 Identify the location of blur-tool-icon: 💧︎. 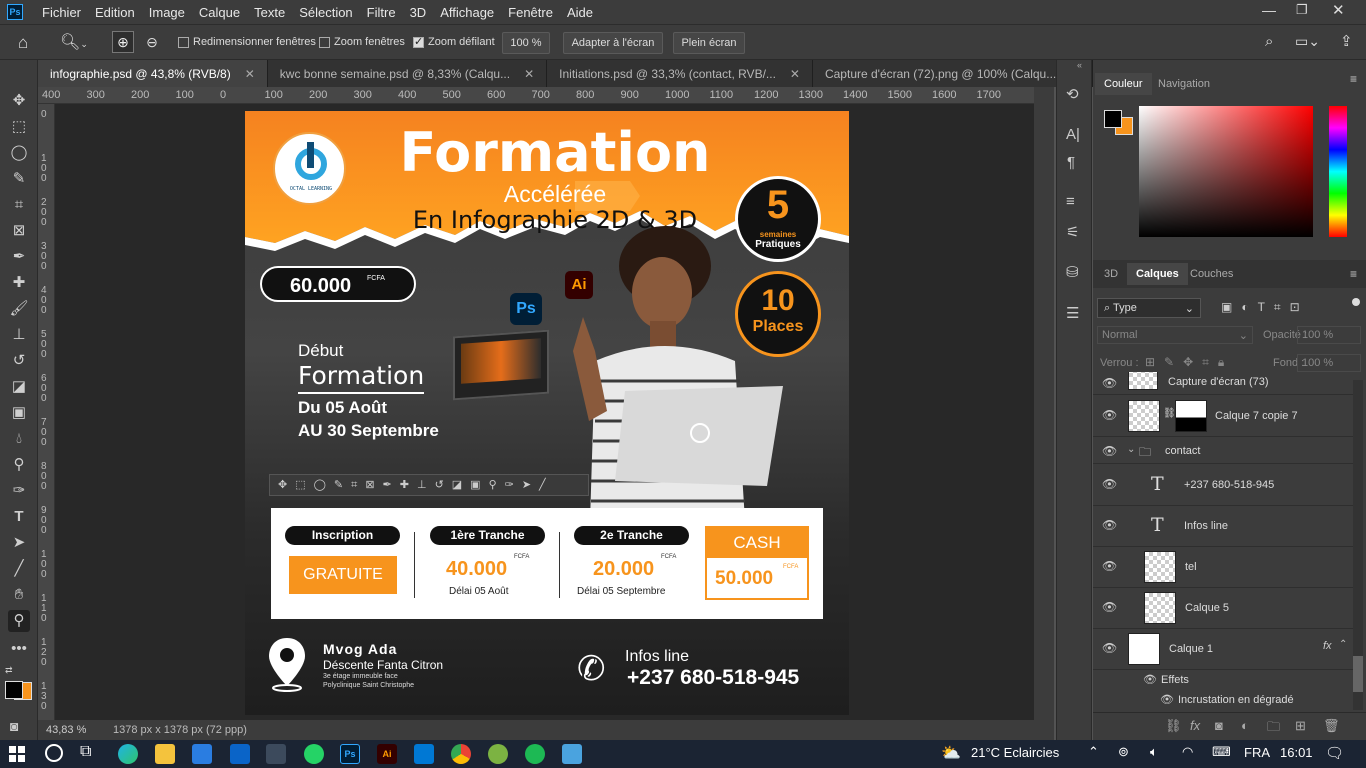
(19, 439).